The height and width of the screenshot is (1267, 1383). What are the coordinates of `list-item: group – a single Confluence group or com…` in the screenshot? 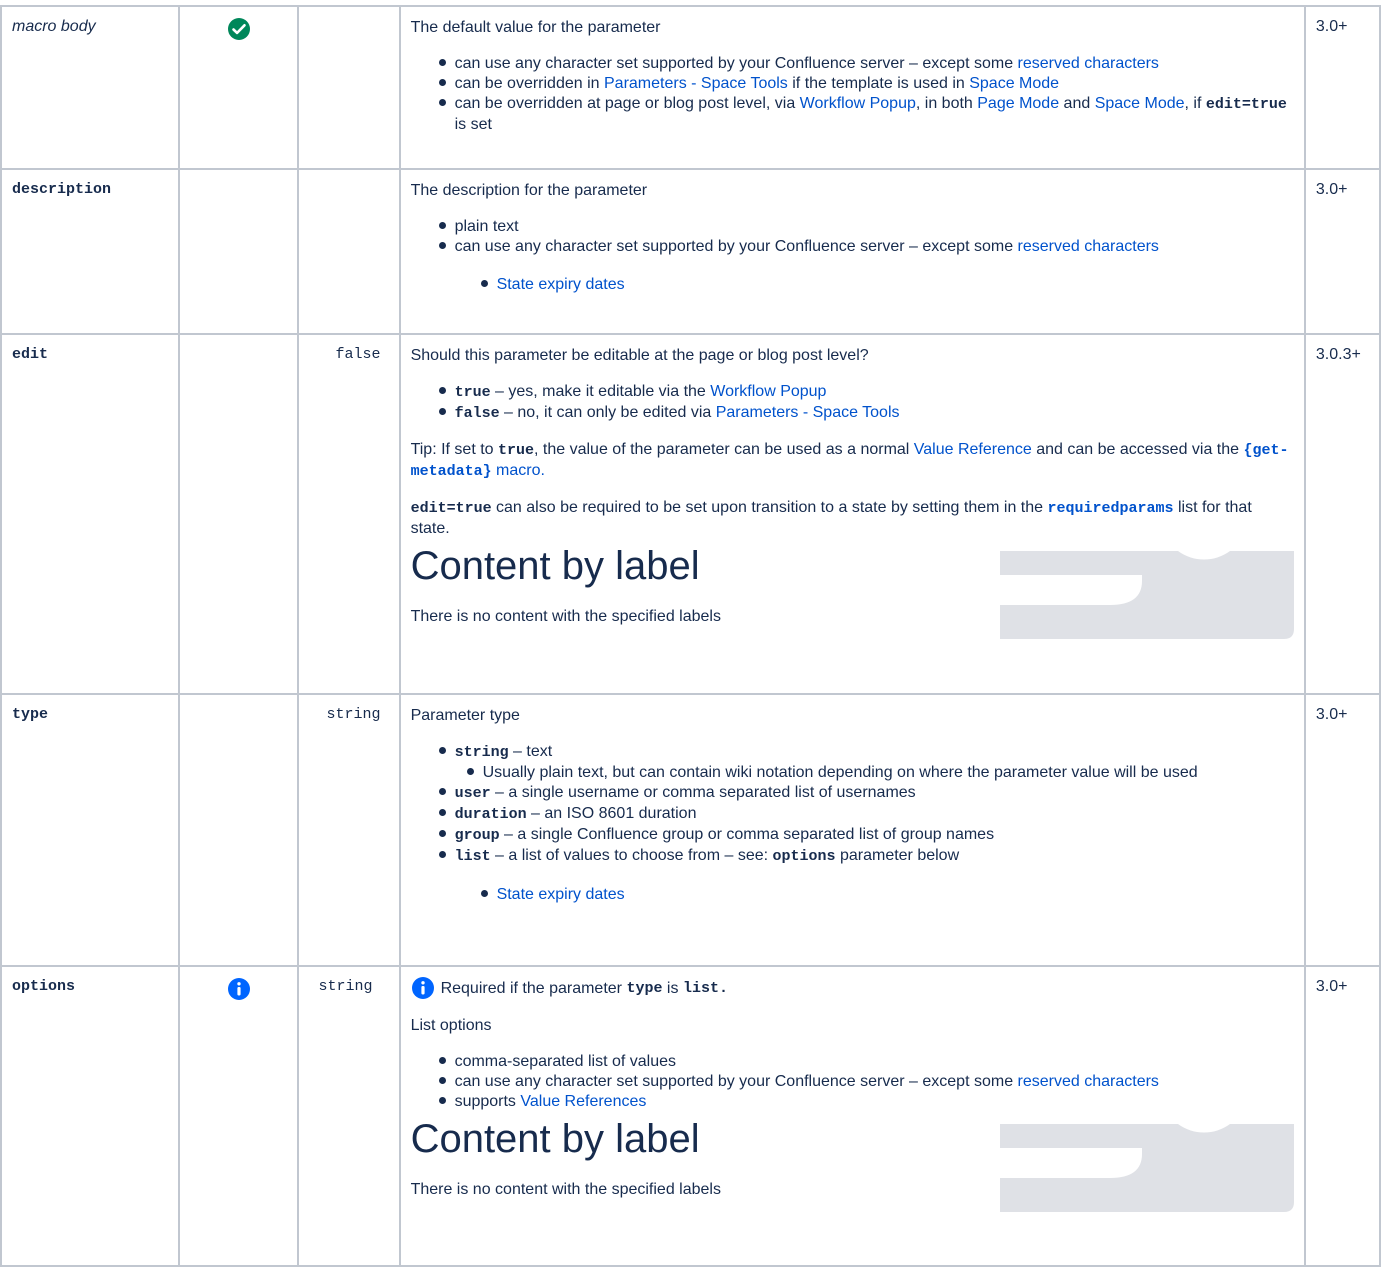 It's located at (866, 835).